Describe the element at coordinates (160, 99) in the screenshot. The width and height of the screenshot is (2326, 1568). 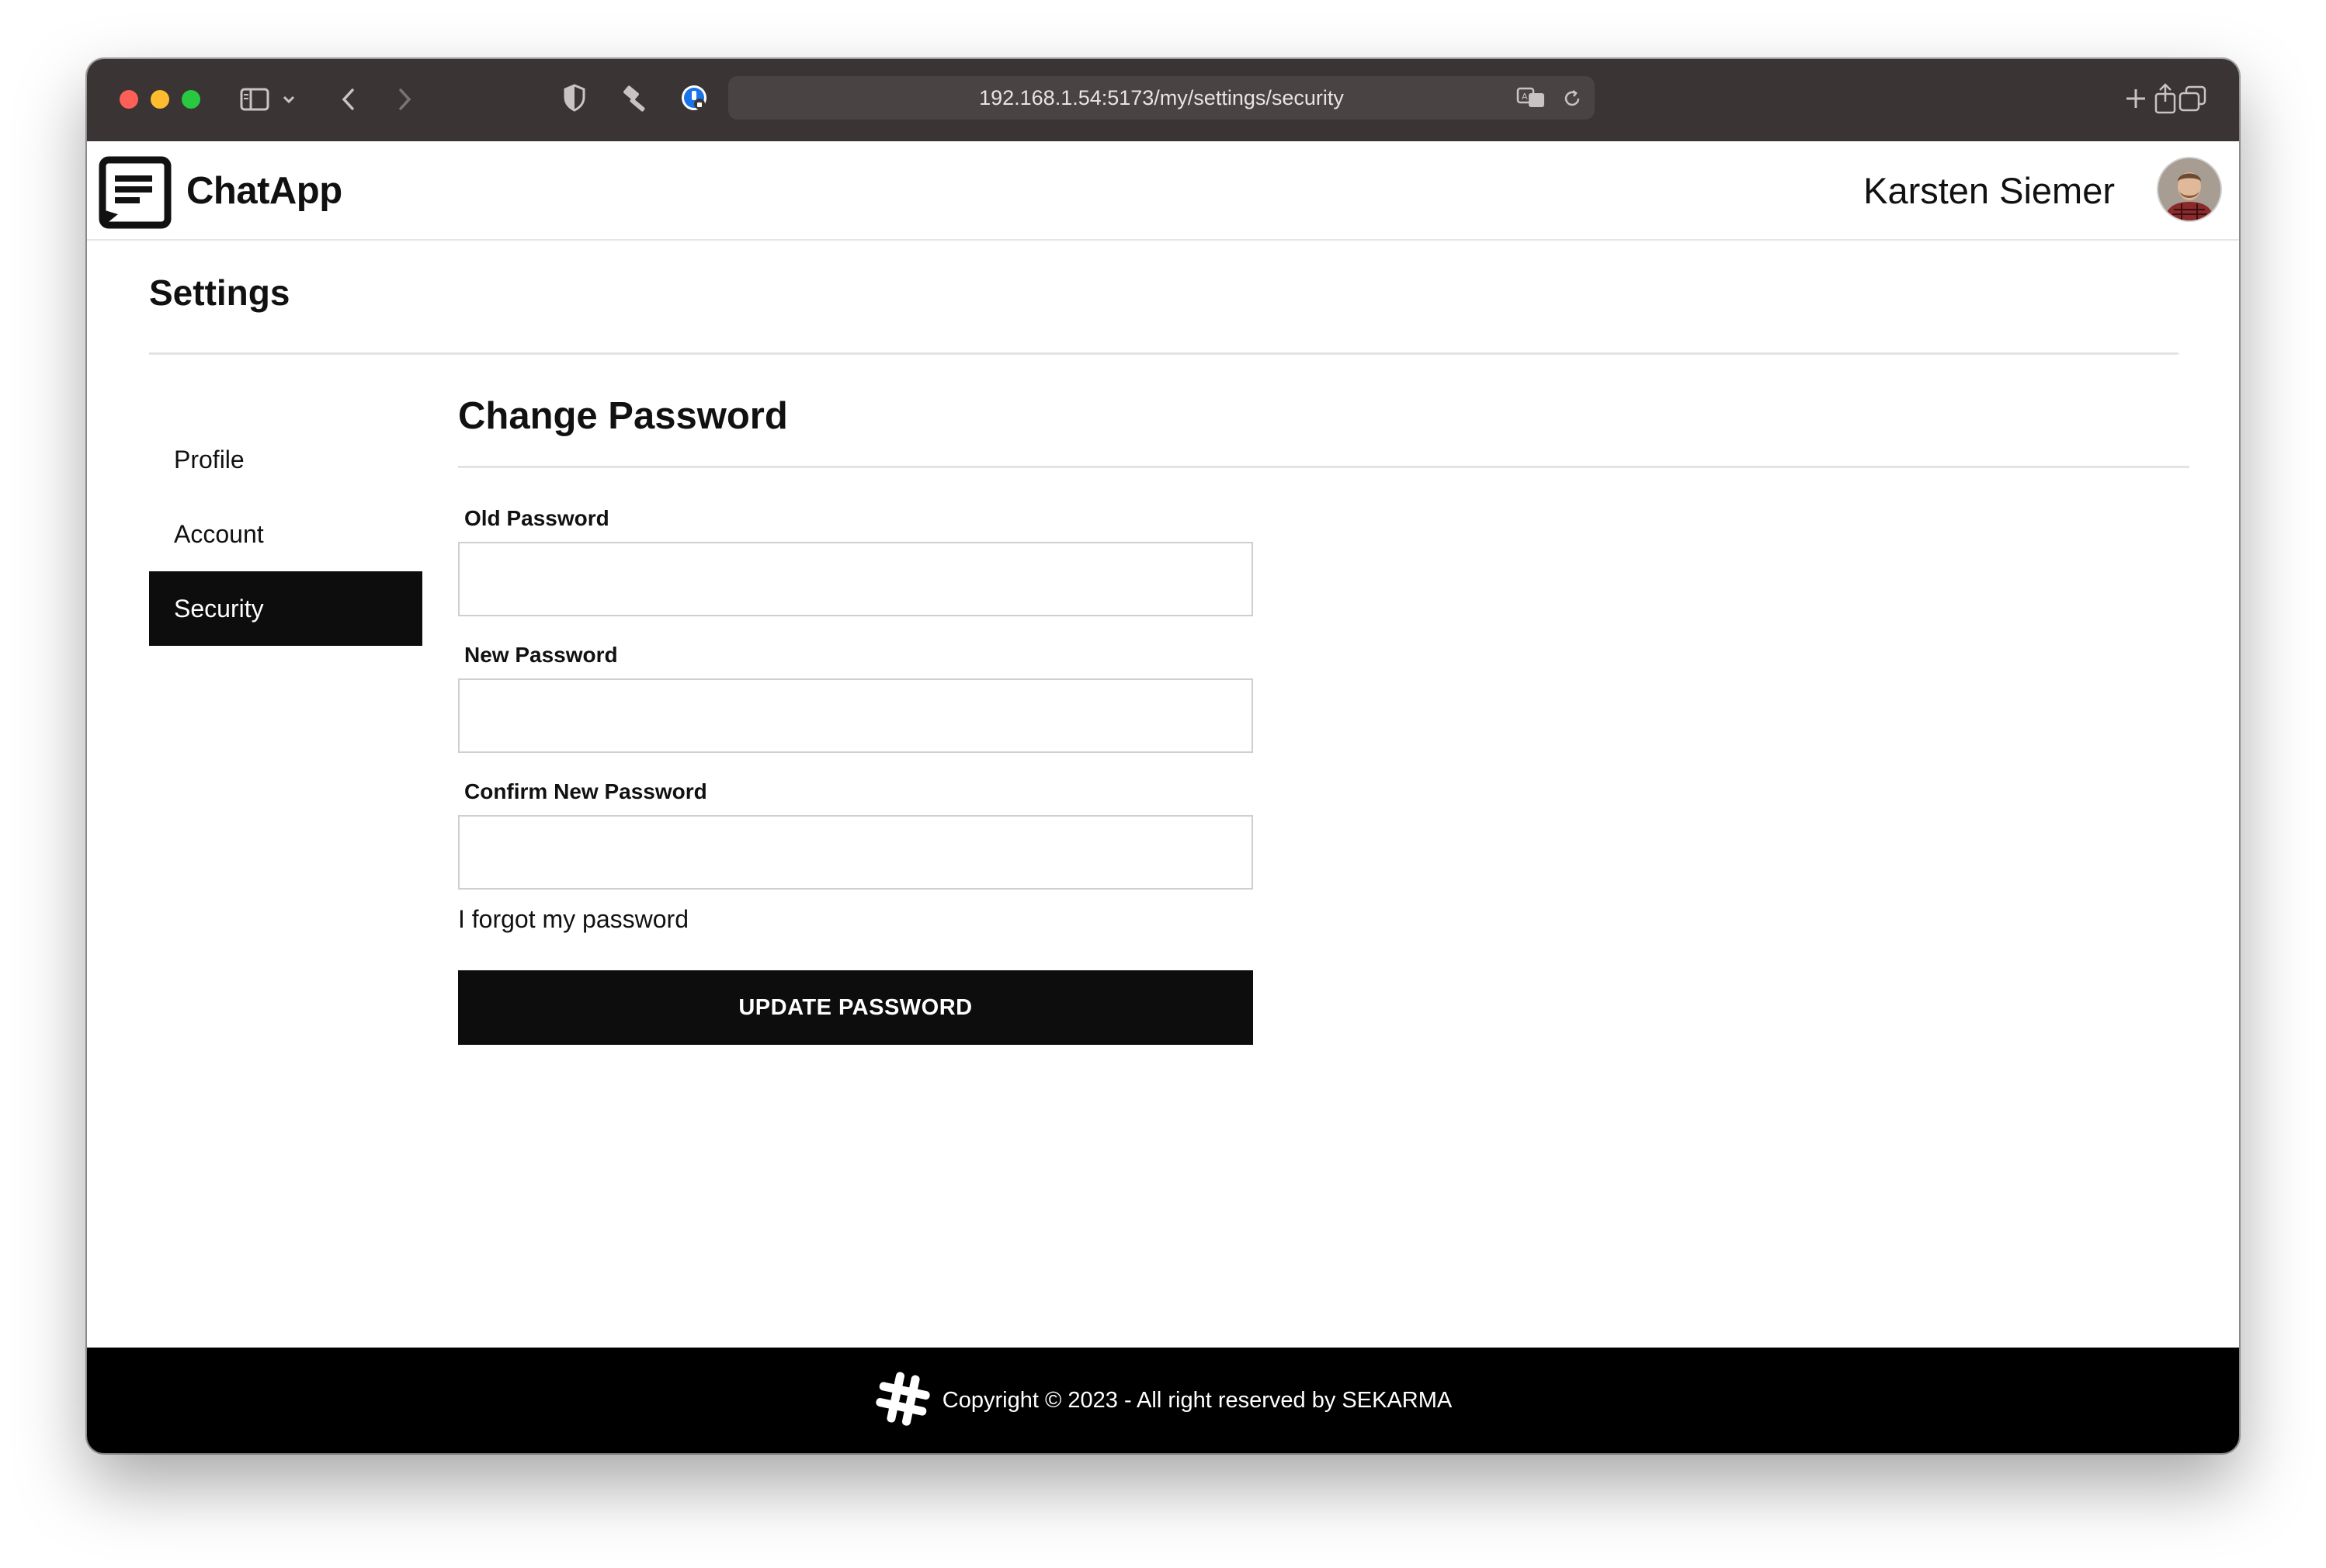
I see `minimize-window-button` at that location.